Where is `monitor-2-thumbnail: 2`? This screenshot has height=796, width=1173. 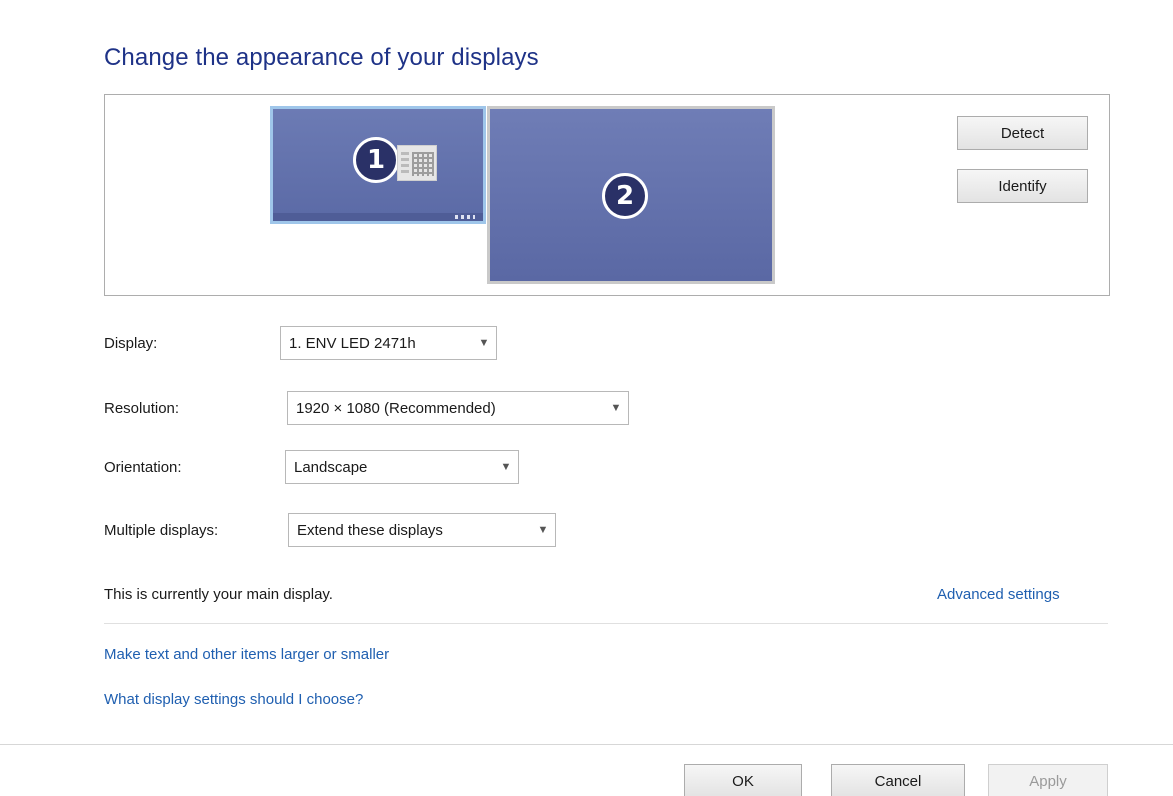 monitor-2-thumbnail: 2 is located at coordinates (631, 195).